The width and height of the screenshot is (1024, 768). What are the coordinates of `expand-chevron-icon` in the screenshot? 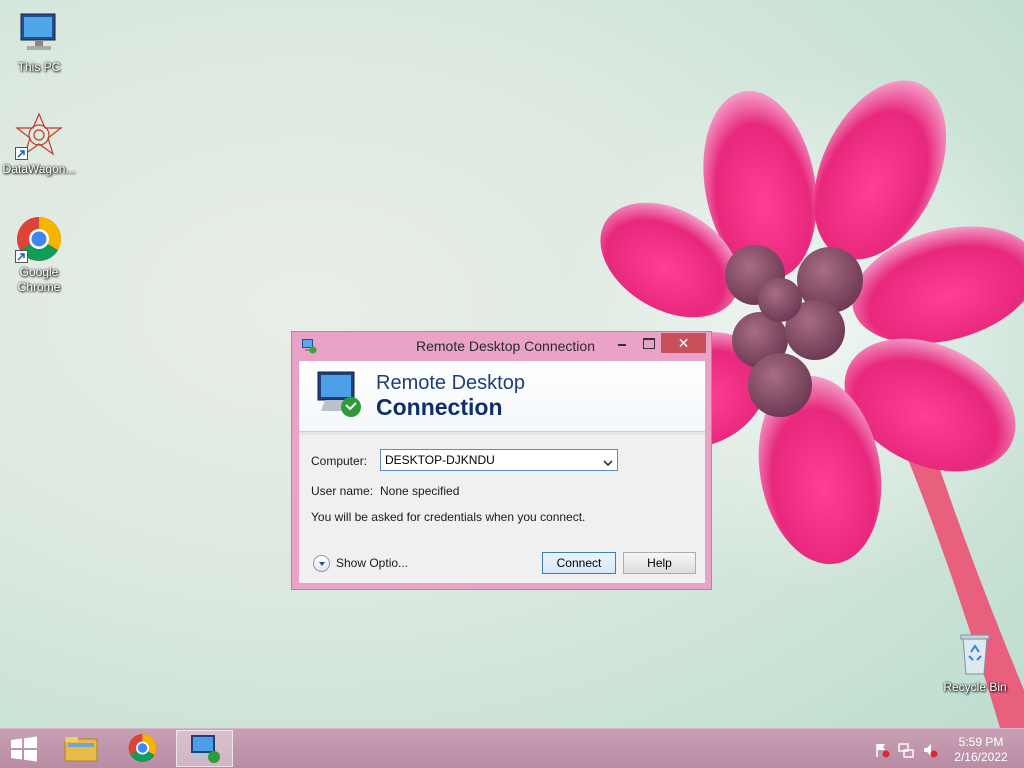 It's located at (321, 563).